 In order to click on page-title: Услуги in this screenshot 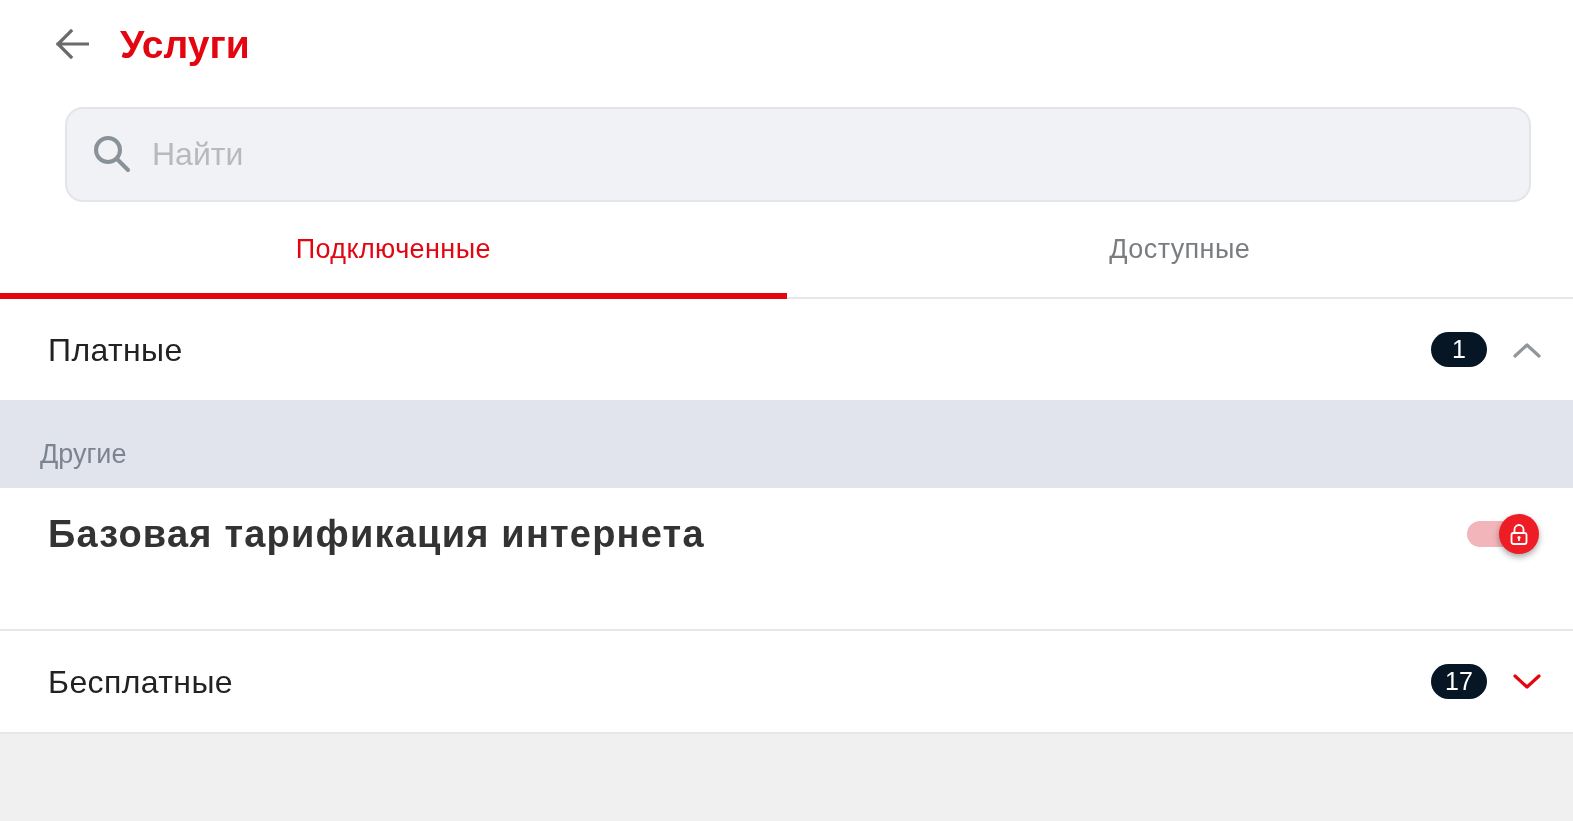, I will do `click(185, 44)`.